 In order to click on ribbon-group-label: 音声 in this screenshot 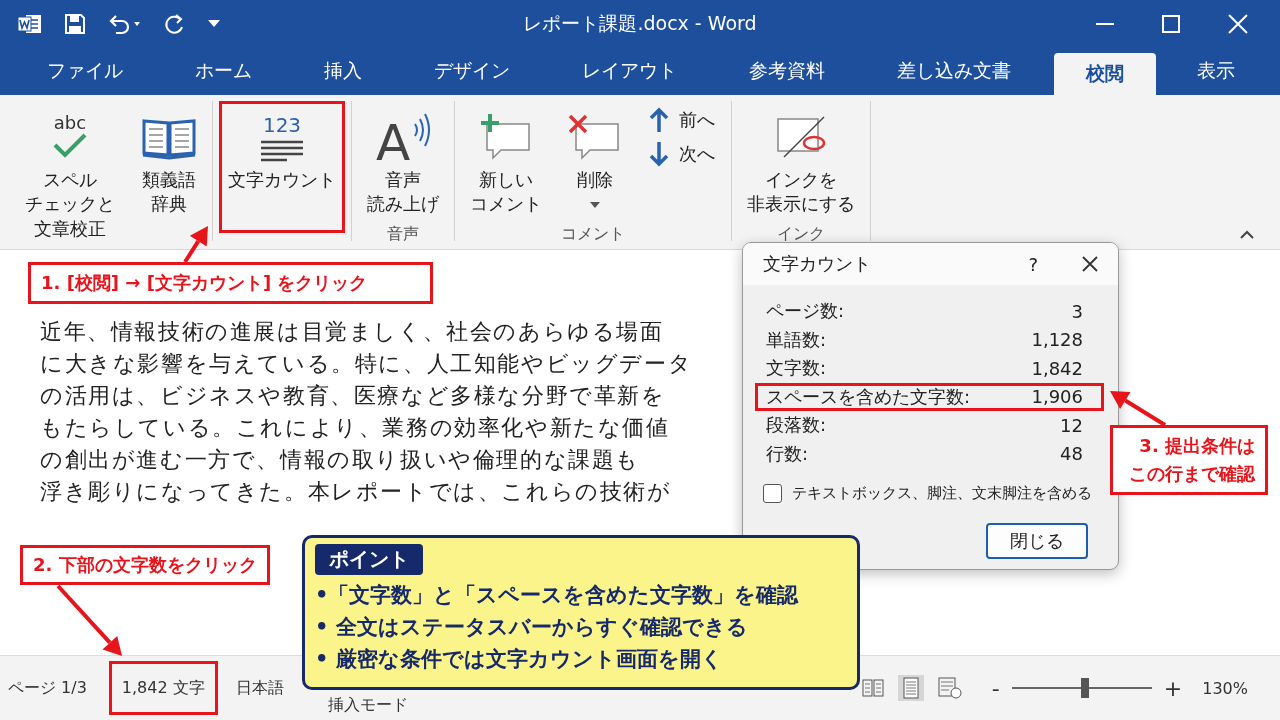, I will do `click(403, 234)`.